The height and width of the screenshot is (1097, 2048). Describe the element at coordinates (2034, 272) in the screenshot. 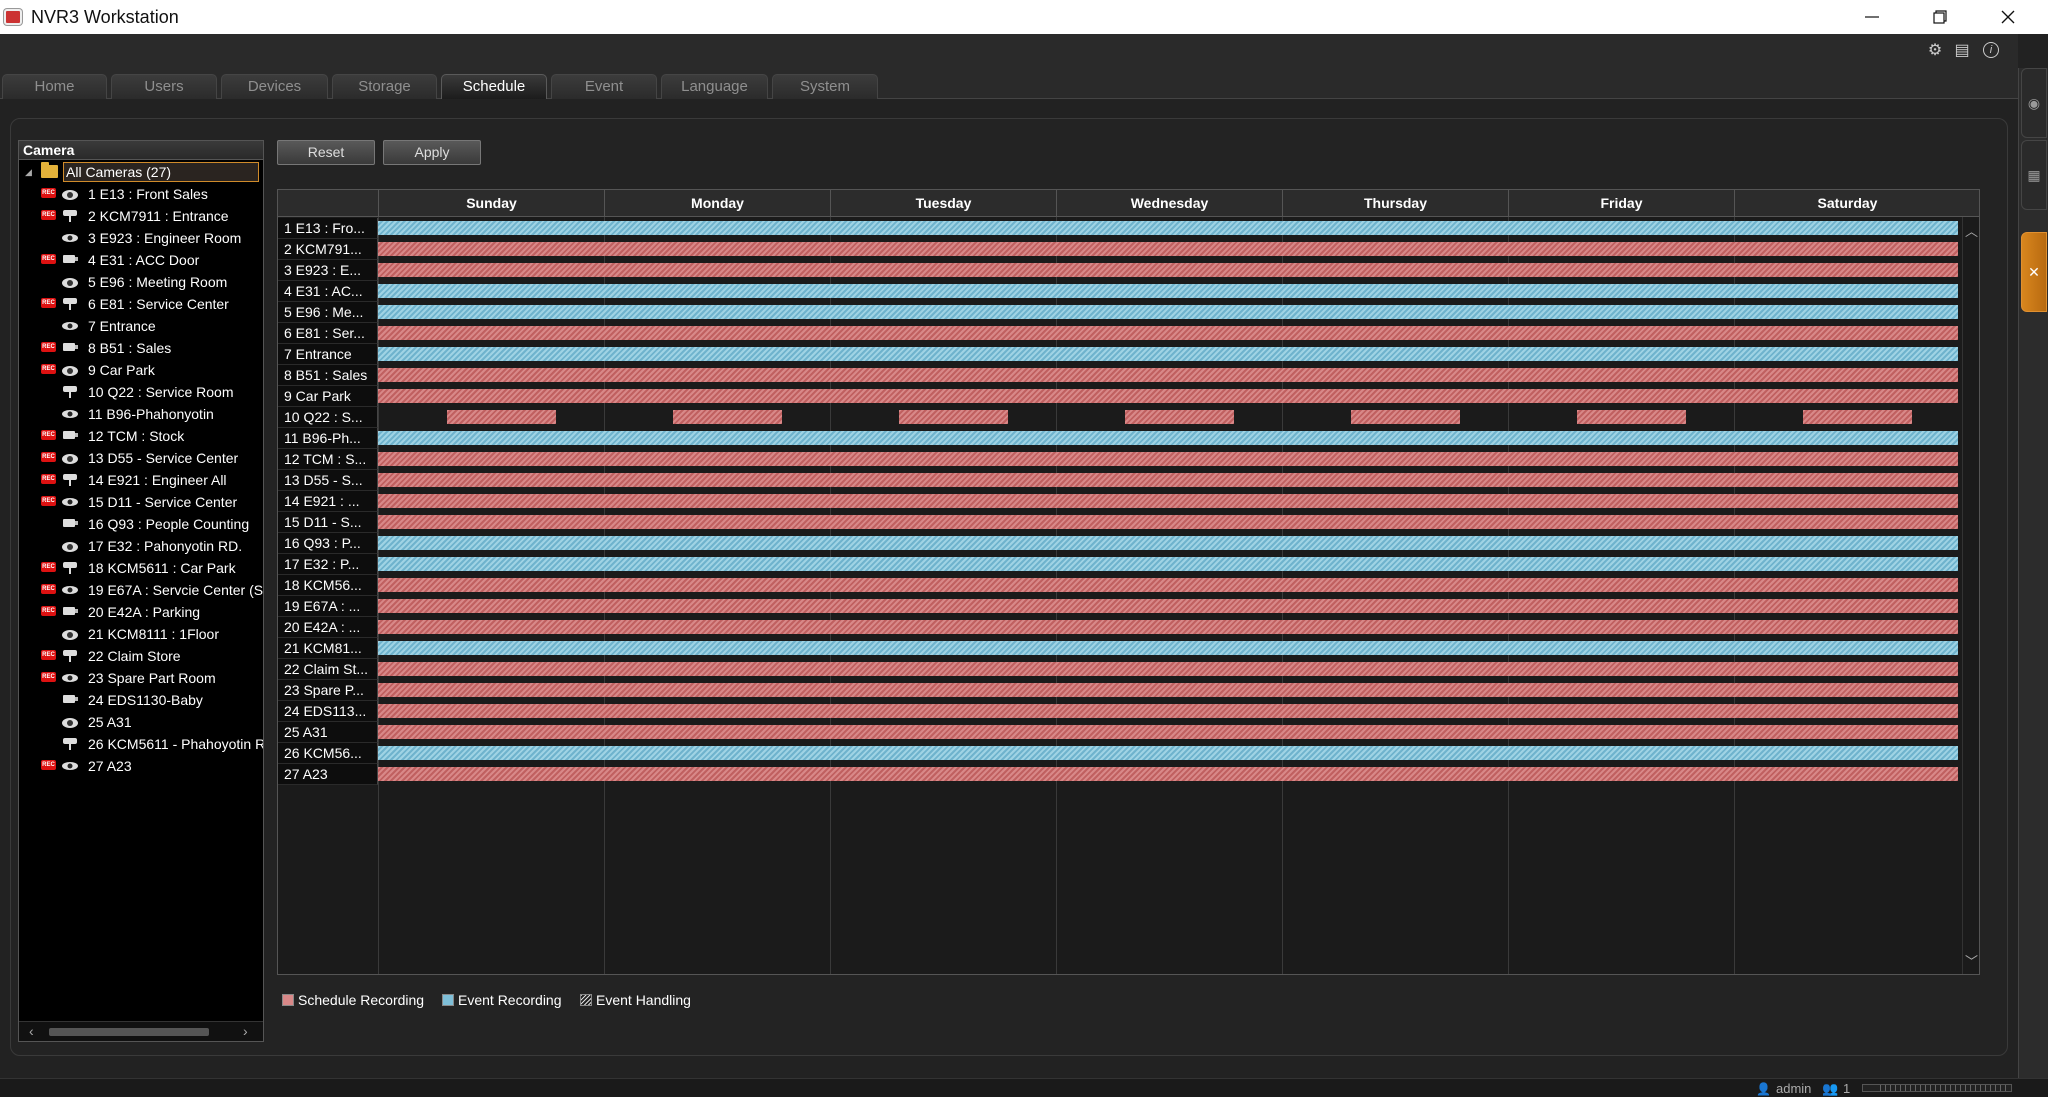

I see `dock-setup-button: ✕` at that location.